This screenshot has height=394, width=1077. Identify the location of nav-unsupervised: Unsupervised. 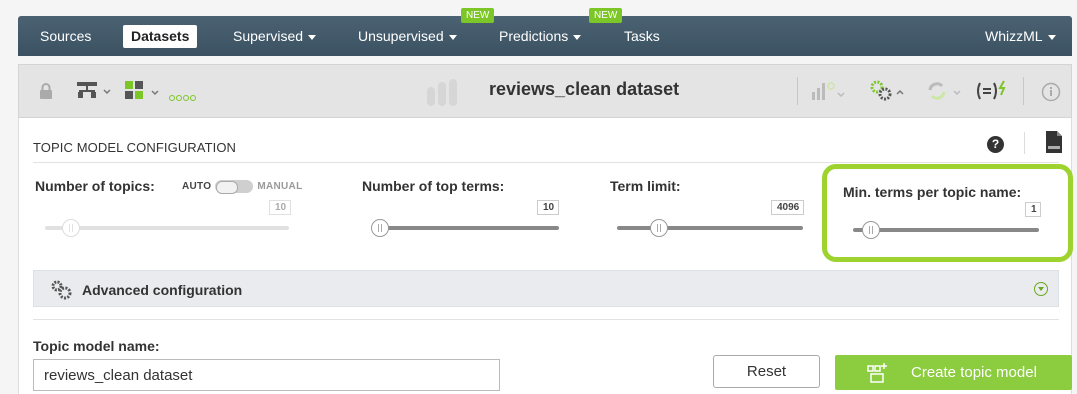
(407, 36).